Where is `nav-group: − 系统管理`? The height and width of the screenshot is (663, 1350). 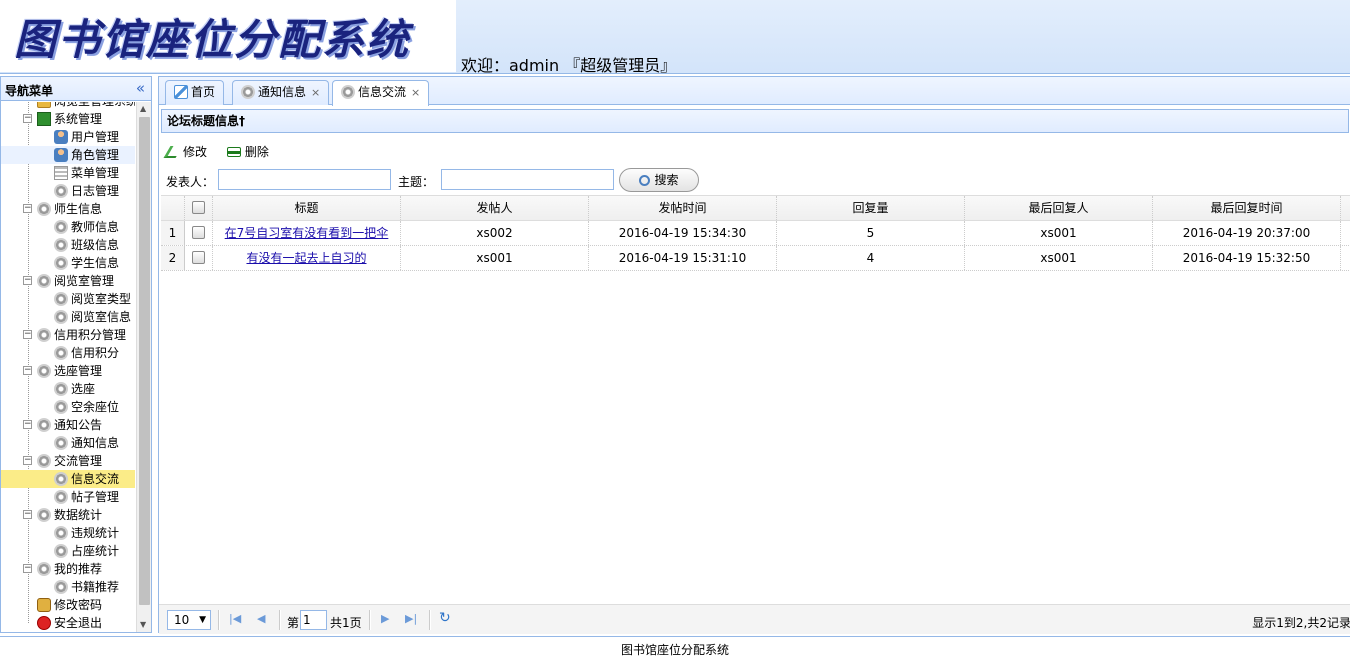 nav-group: − 系统管理 is located at coordinates (68, 119).